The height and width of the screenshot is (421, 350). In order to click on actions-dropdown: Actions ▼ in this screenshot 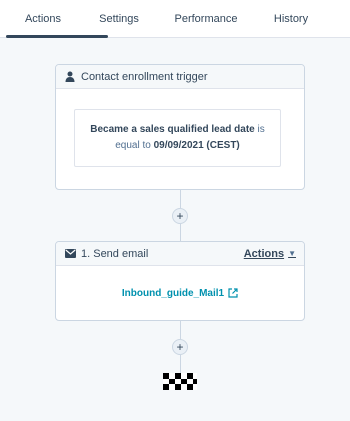, I will do `click(270, 254)`.